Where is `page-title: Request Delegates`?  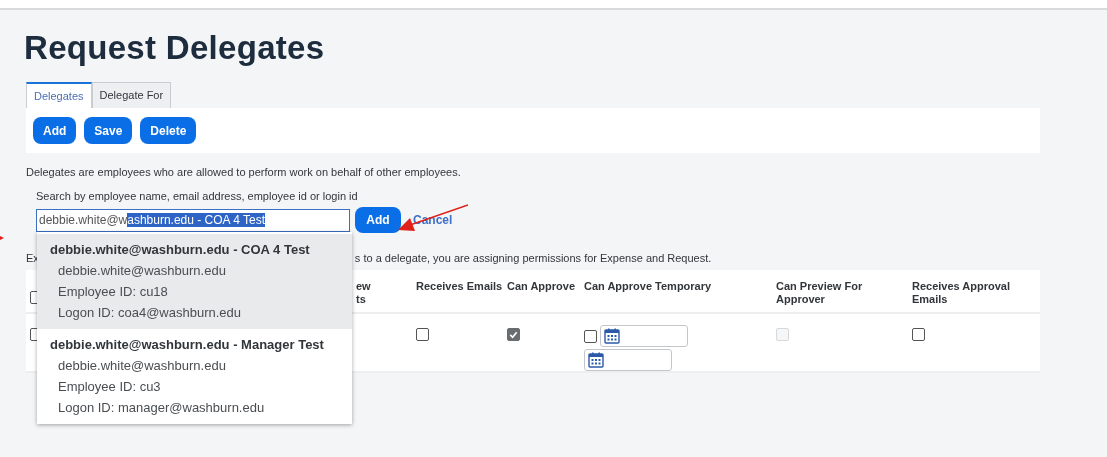 page-title: Request Delegates is located at coordinates (175, 48).